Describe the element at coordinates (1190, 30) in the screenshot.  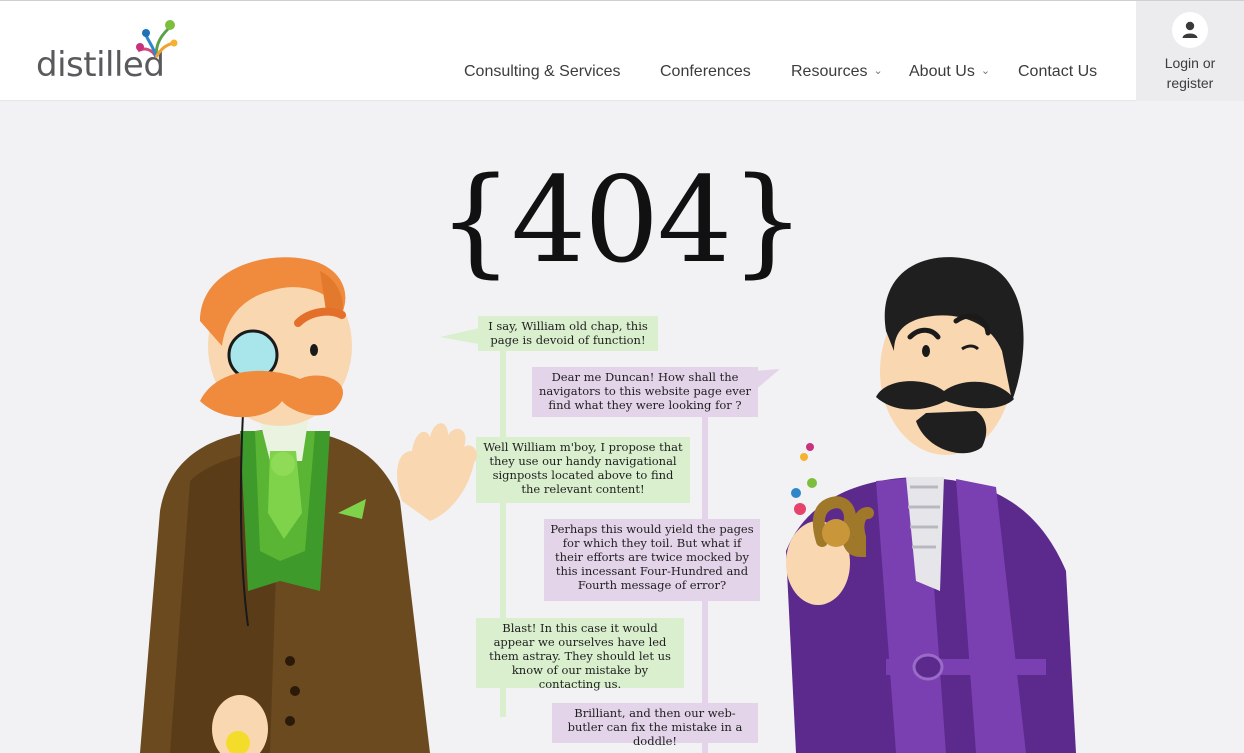
I see `user-icon` at that location.